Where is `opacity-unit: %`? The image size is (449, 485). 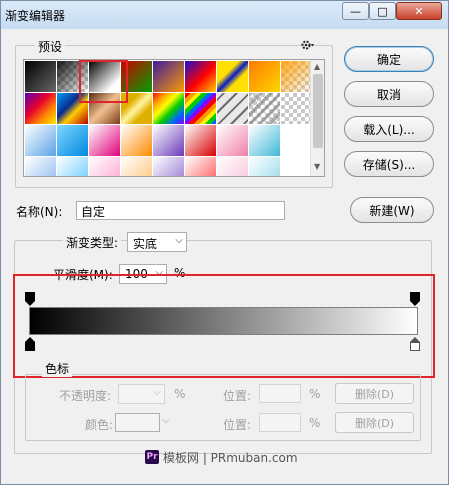 opacity-unit: % is located at coordinates (180, 394).